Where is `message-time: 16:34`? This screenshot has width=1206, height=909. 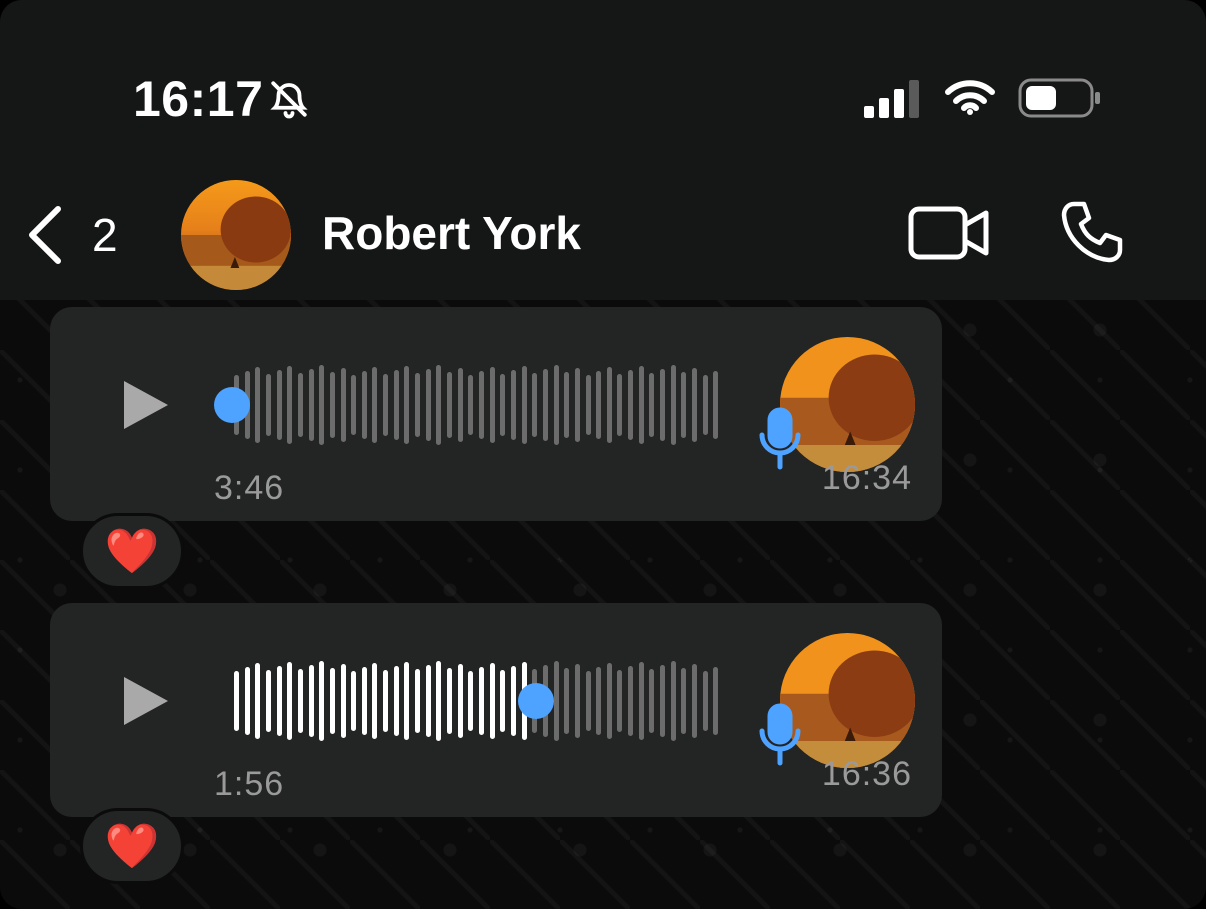 message-time: 16:34 is located at coordinates (866, 478).